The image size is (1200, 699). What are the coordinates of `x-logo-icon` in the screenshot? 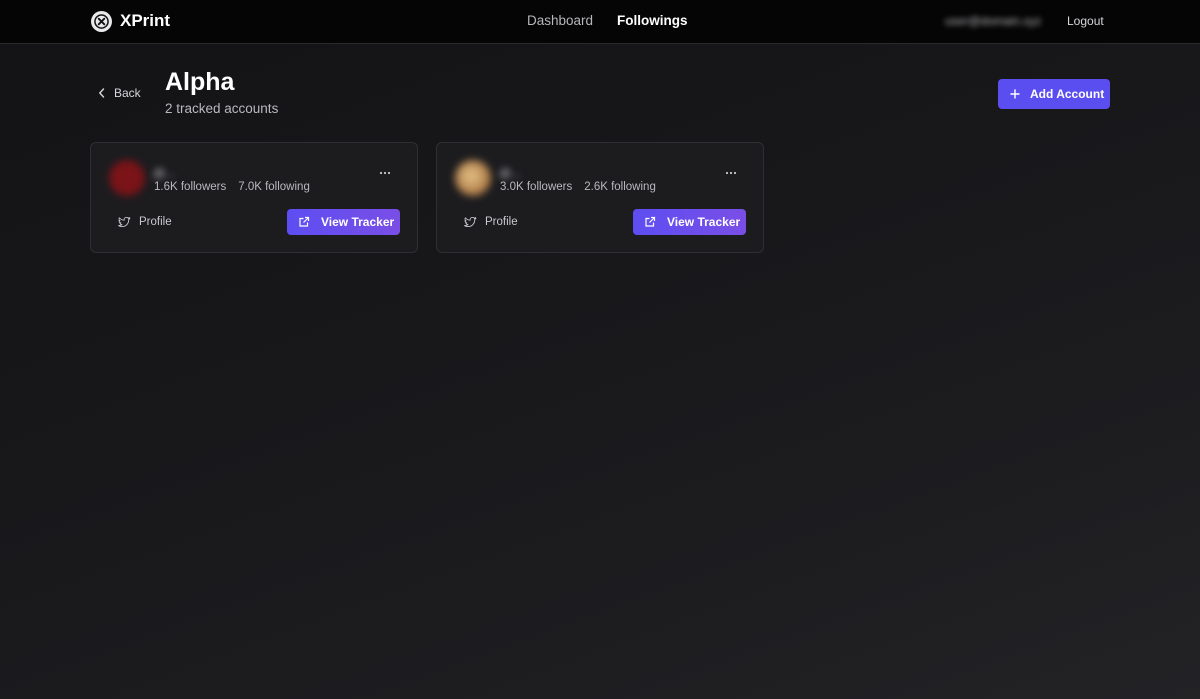 It's located at (101, 21).